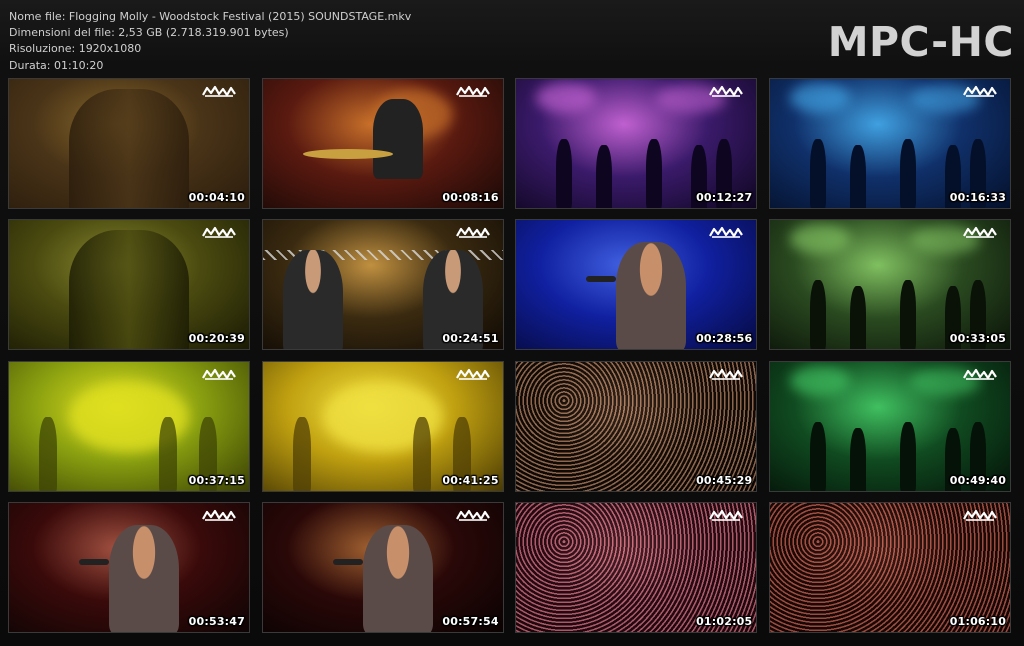 Image resolution: width=1024 pixels, height=646 pixels. I want to click on video-thumbnail: 00:28:56, so click(636, 284).